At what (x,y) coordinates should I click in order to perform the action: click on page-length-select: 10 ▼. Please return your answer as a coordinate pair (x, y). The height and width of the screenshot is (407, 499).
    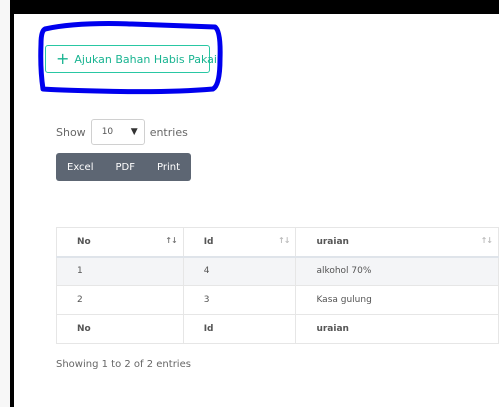
    Looking at the image, I should click on (117, 132).